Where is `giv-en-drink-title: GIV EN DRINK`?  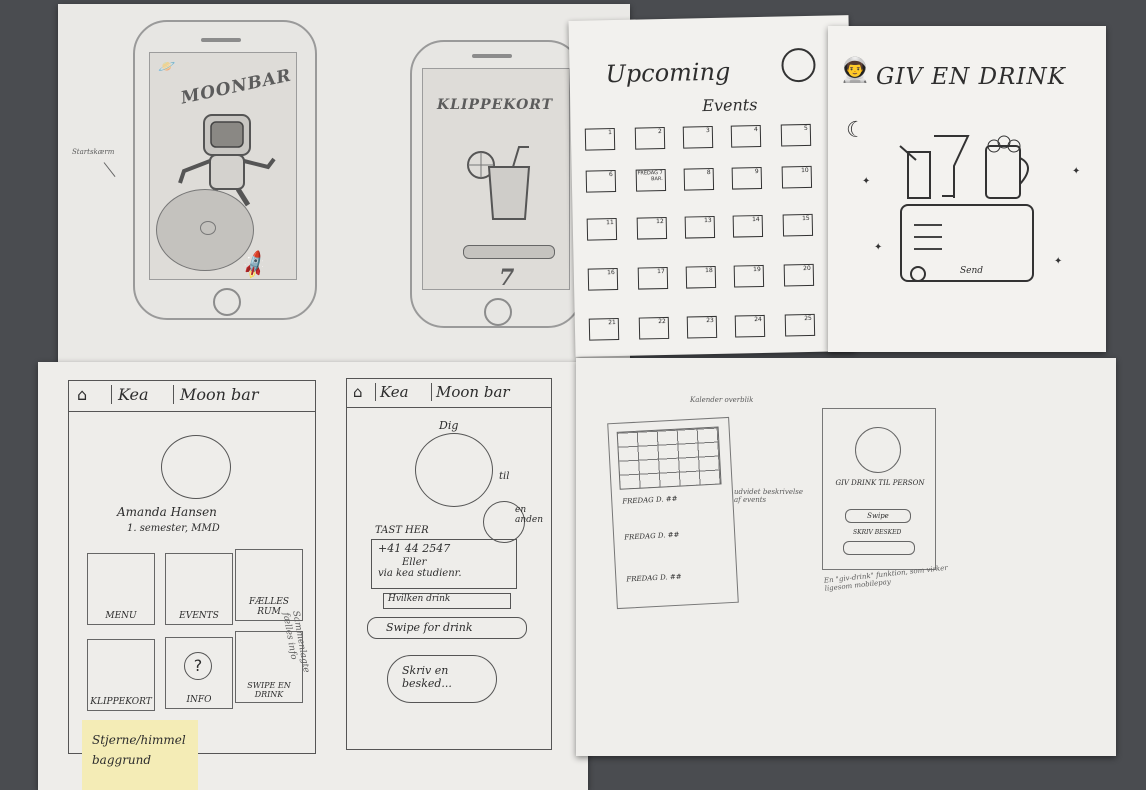
giv-en-drink-title: GIV EN DRINK is located at coordinates (971, 77).